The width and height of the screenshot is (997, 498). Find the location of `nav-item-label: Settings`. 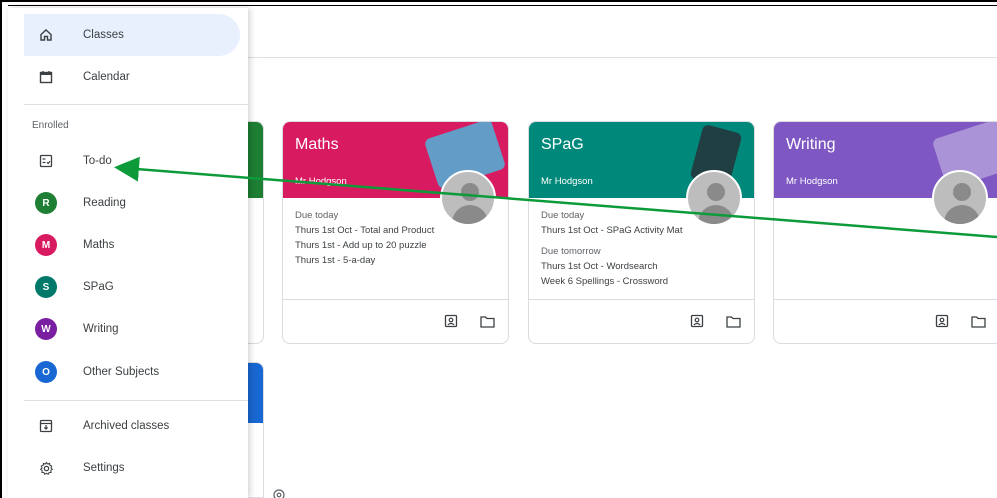

nav-item-label: Settings is located at coordinates (104, 468).